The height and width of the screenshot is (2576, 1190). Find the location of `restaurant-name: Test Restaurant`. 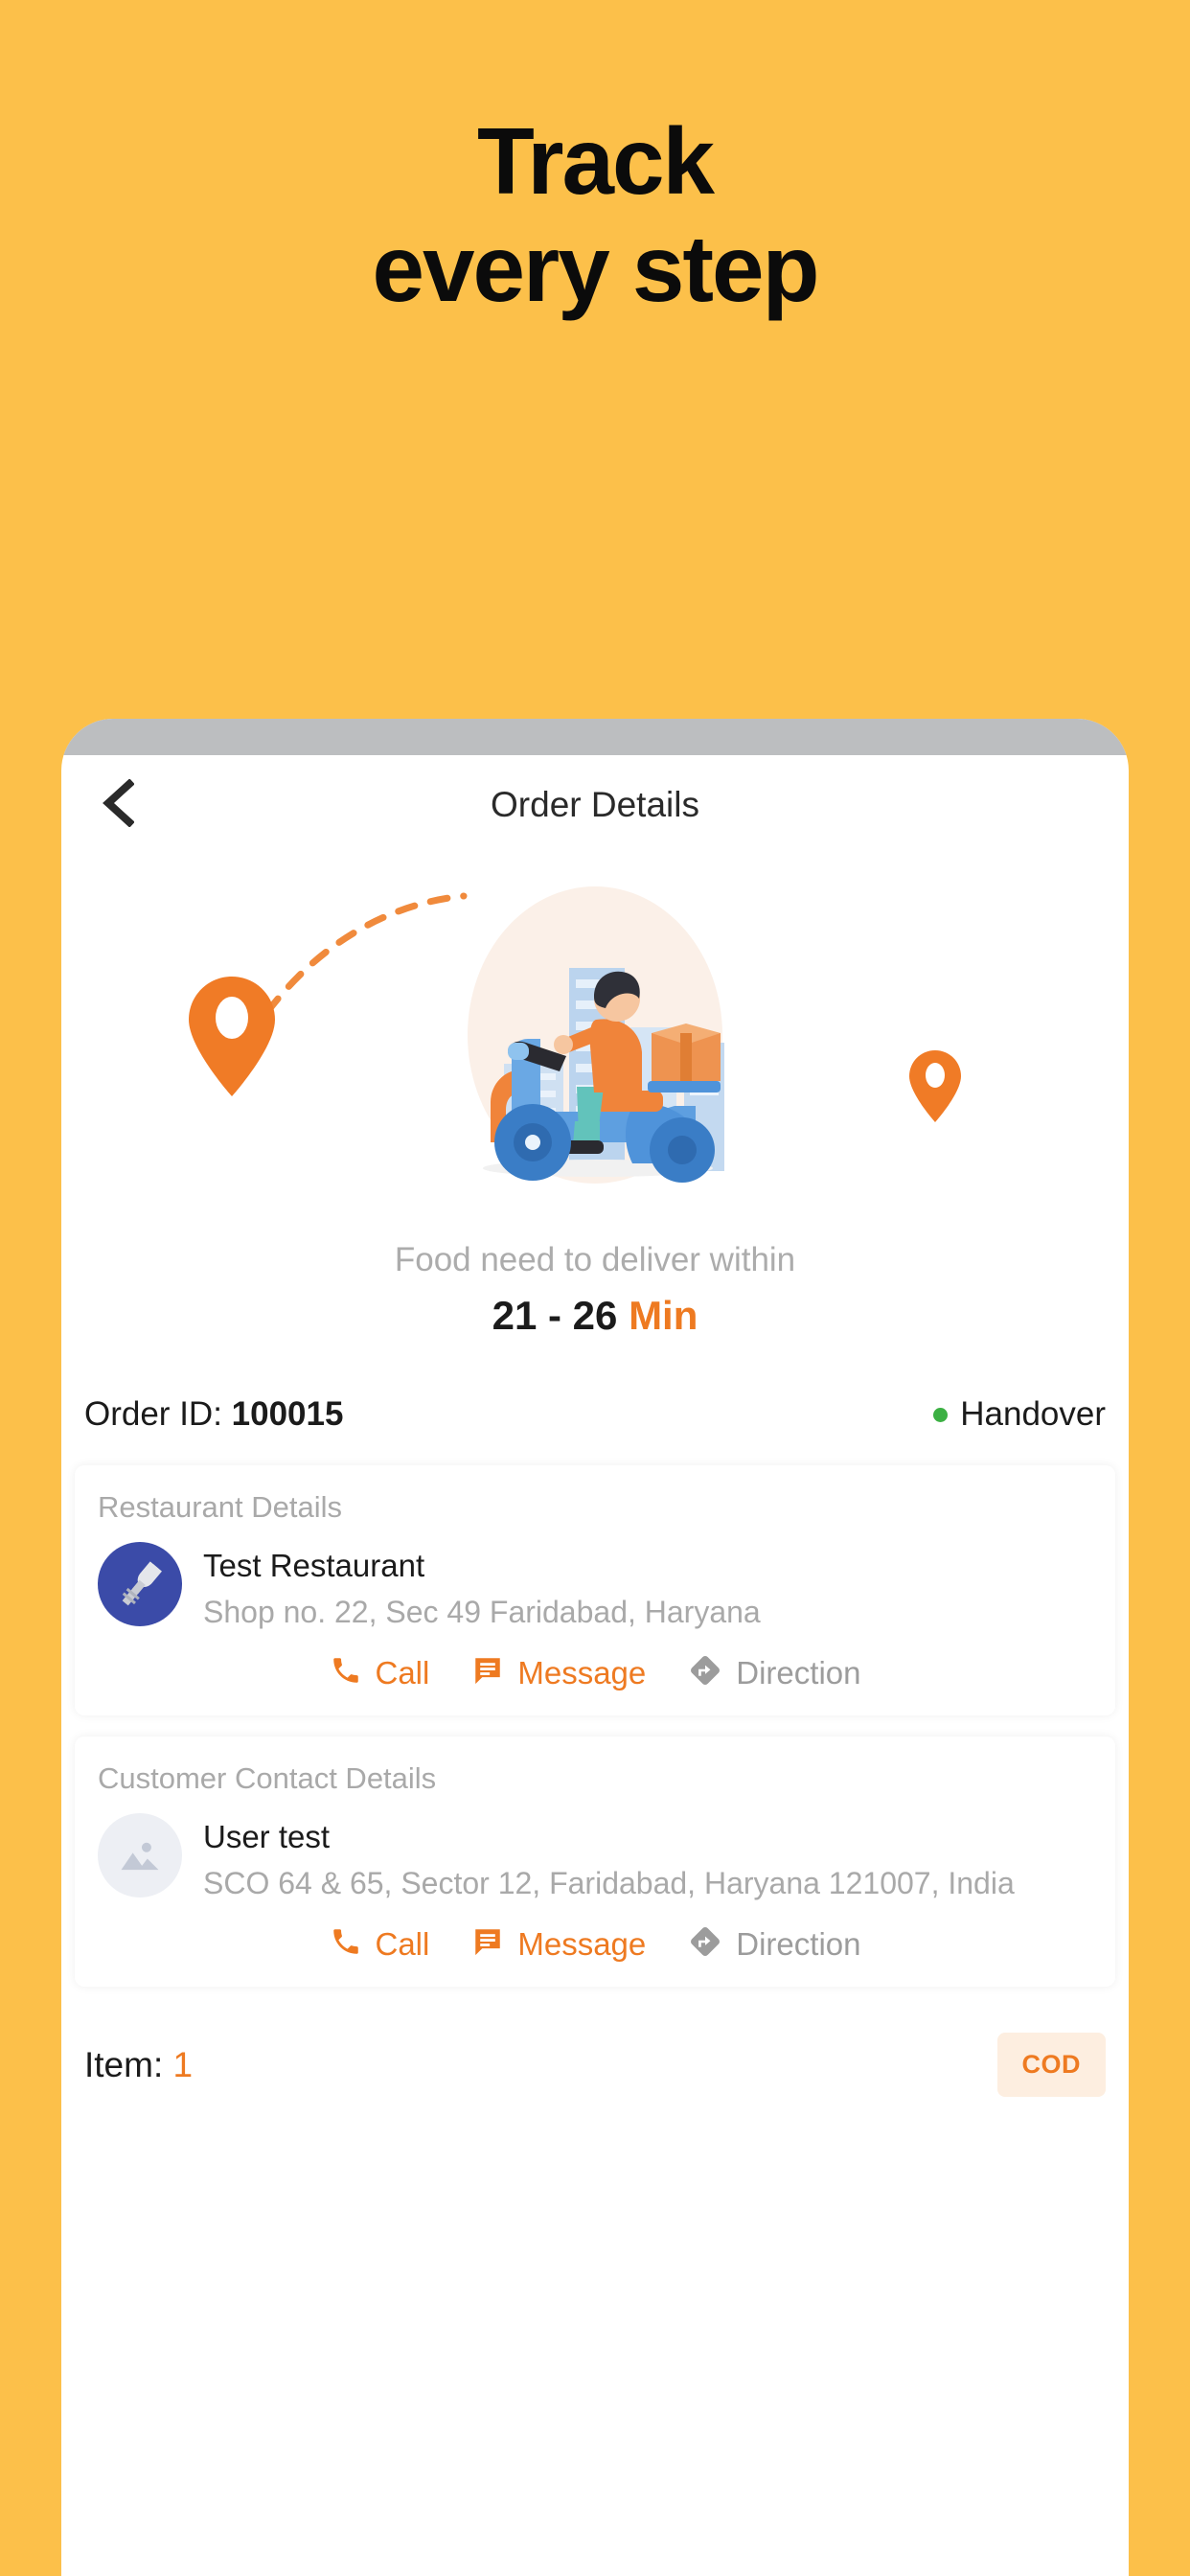

restaurant-name: Test Restaurant is located at coordinates (314, 1565).